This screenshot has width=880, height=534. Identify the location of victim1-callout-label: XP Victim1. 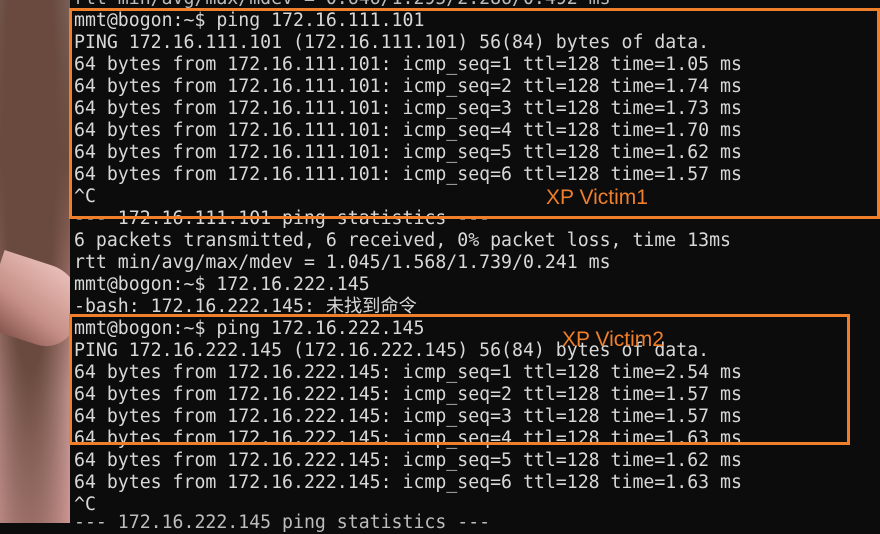
(597, 197).